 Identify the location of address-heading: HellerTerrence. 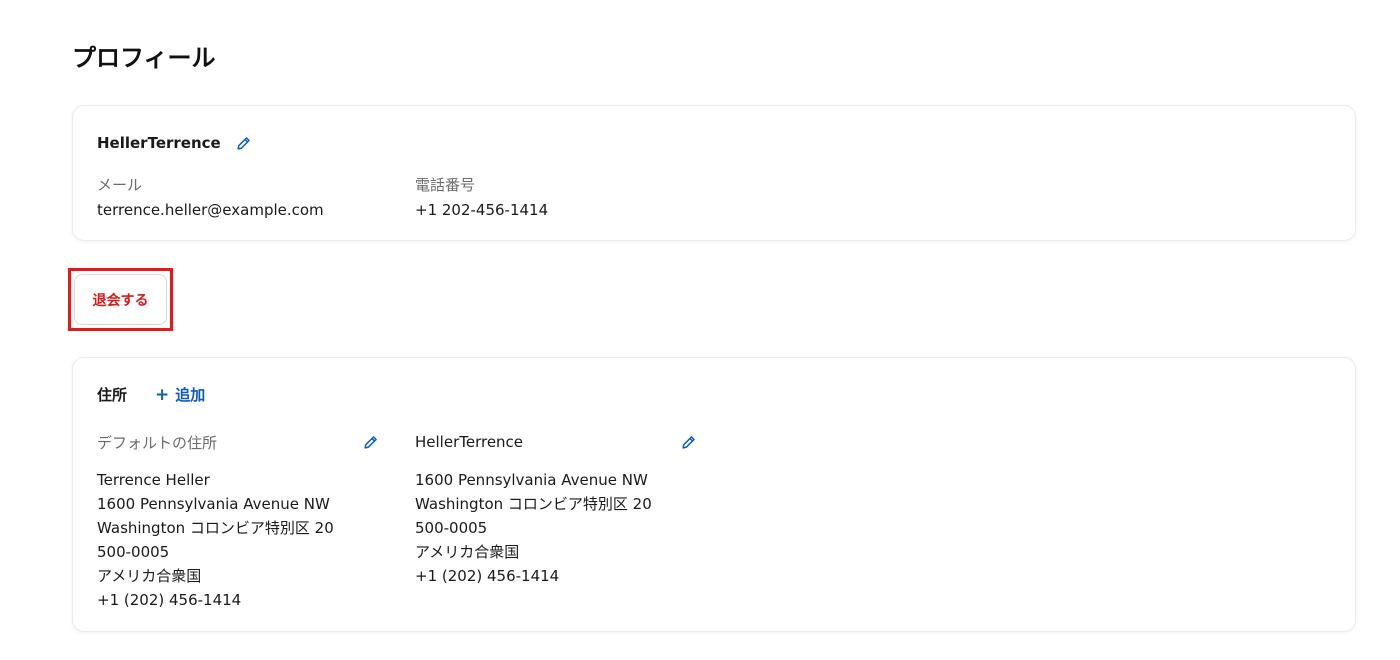
(469, 442).